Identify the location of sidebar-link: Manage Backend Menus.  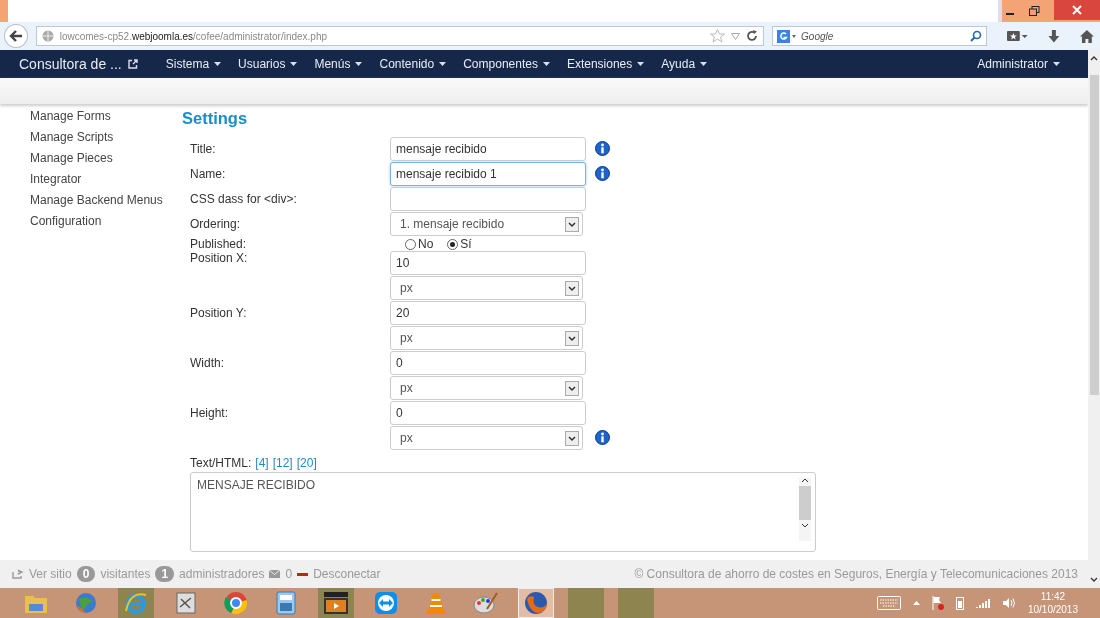
(106, 200).